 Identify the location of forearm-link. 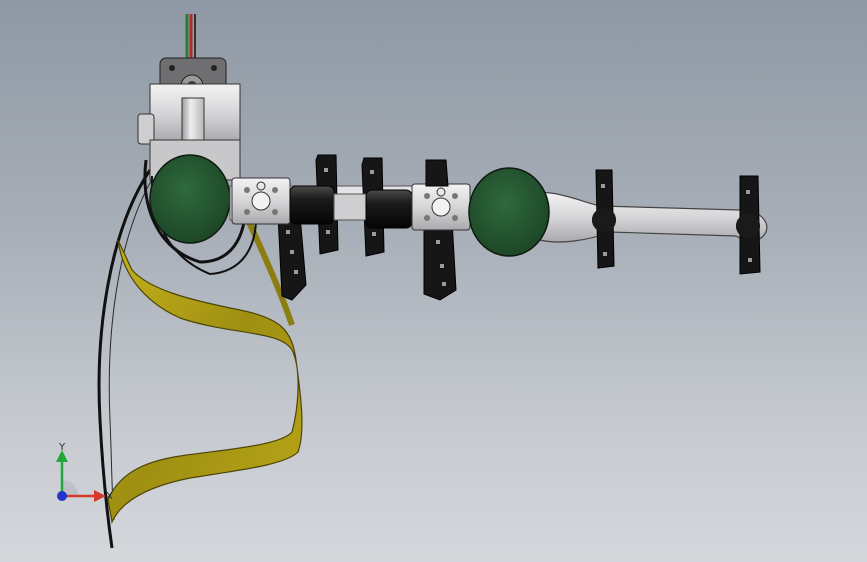
(643, 217).